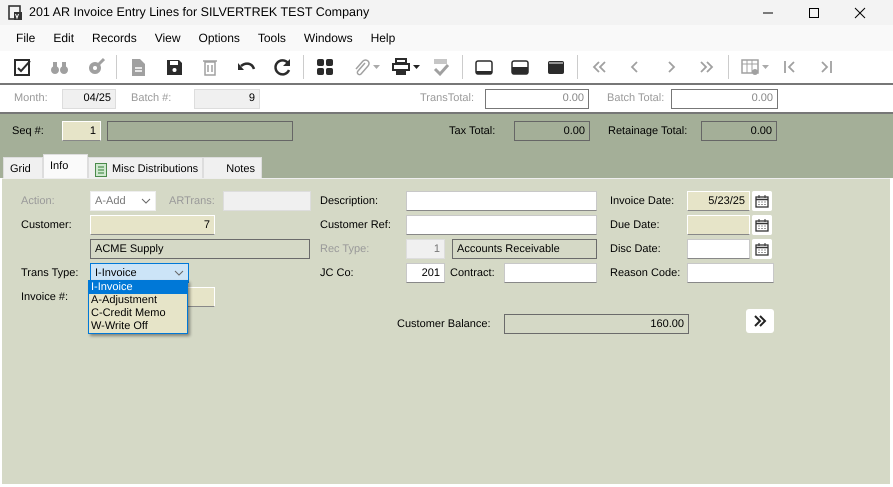 This screenshot has width=893, height=487. Describe the element at coordinates (45, 297) in the screenshot. I see `field-label: Invoice #:` at that location.